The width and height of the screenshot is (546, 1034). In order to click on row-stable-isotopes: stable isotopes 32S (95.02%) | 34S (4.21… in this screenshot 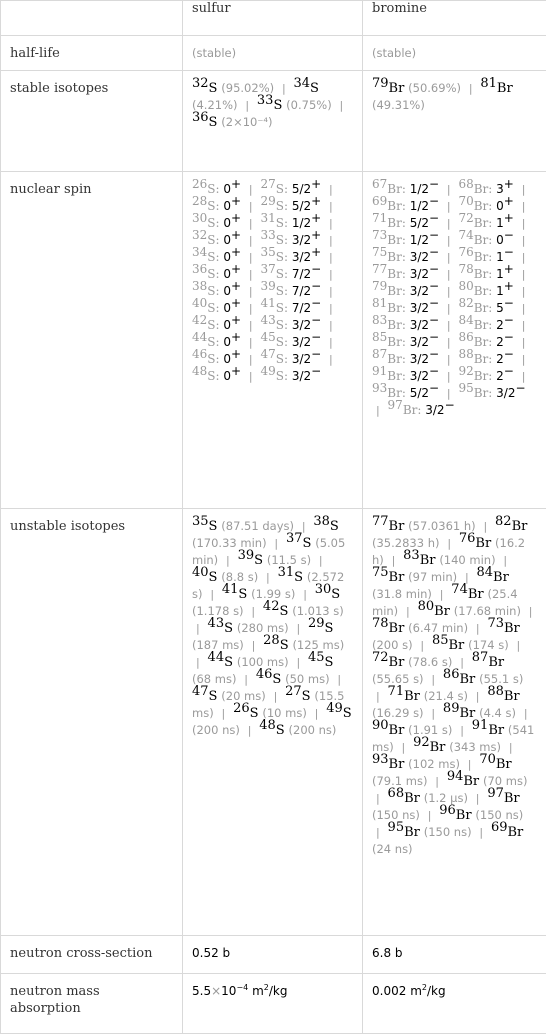, I will do `click(273, 121)`.